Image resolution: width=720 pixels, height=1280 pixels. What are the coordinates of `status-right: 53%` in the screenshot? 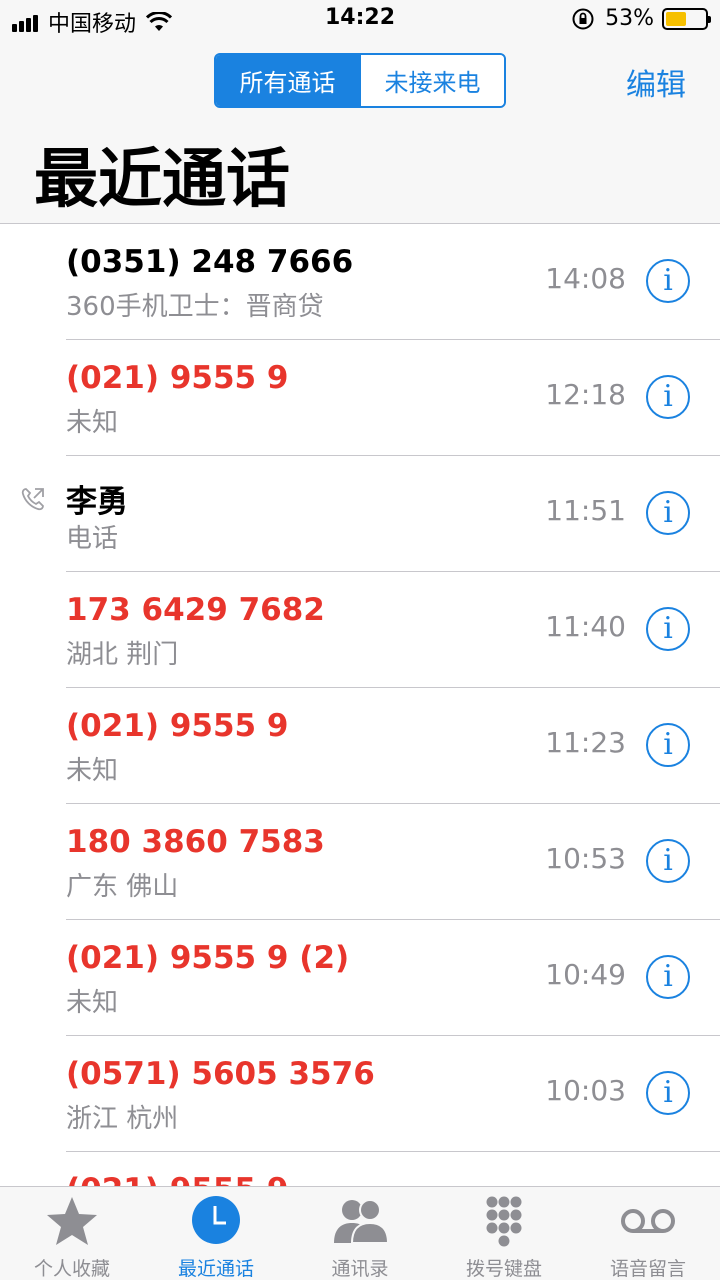 It's located at (641, 18).